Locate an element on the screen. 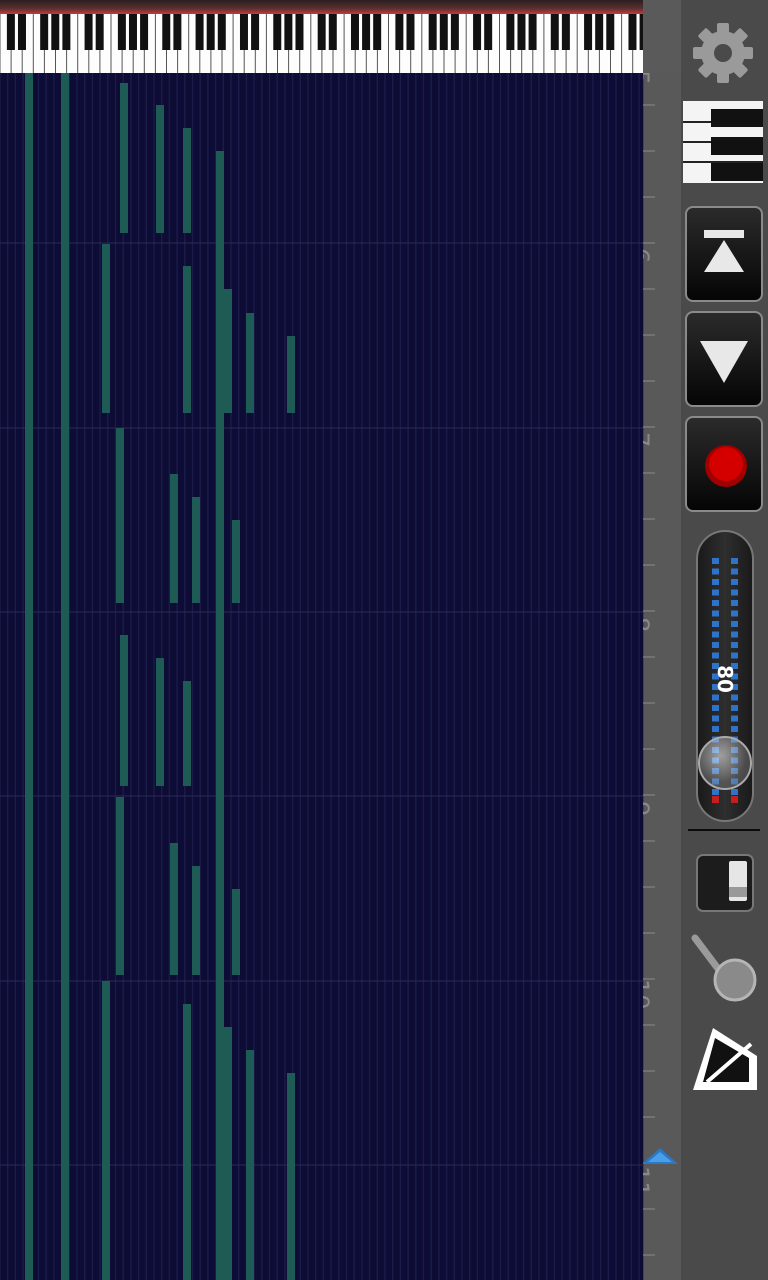 Image resolution: width=768 pixels, height=1280 pixels. timeline-ruler: 5 6 7 8 9 10 11 is located at coordinates (662, 676).